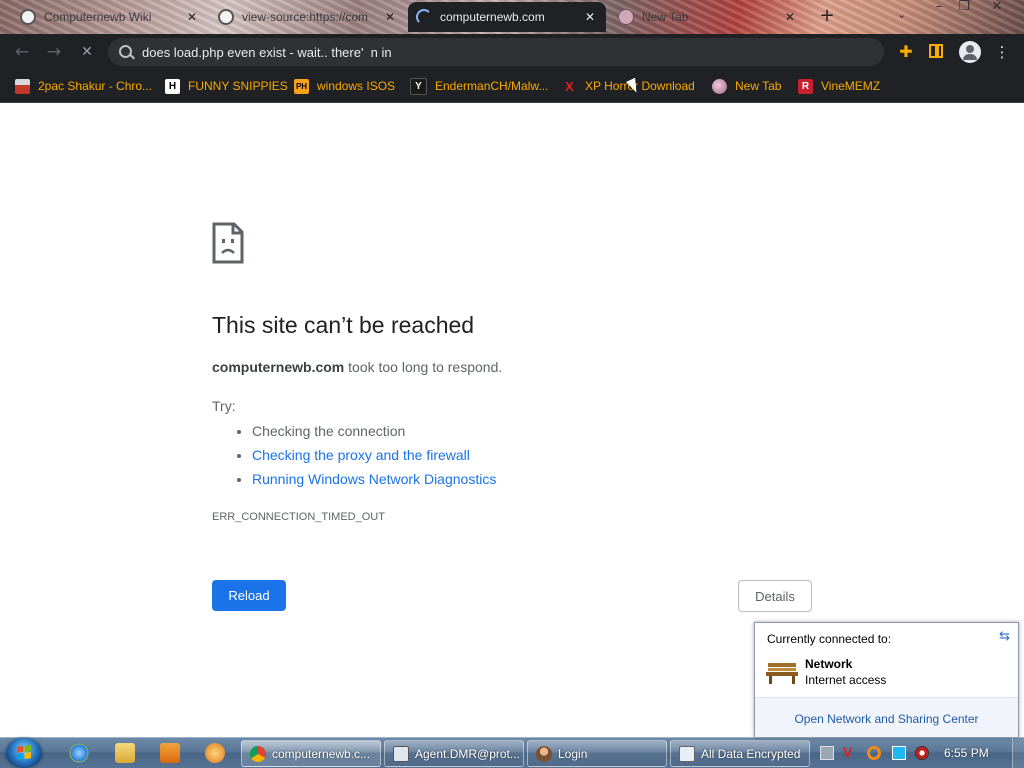 The height and width of the screenshot is (768, 1024). Describe the element at coordinates (626, 17) in the screenshot. I see `globe-icon` at that location.